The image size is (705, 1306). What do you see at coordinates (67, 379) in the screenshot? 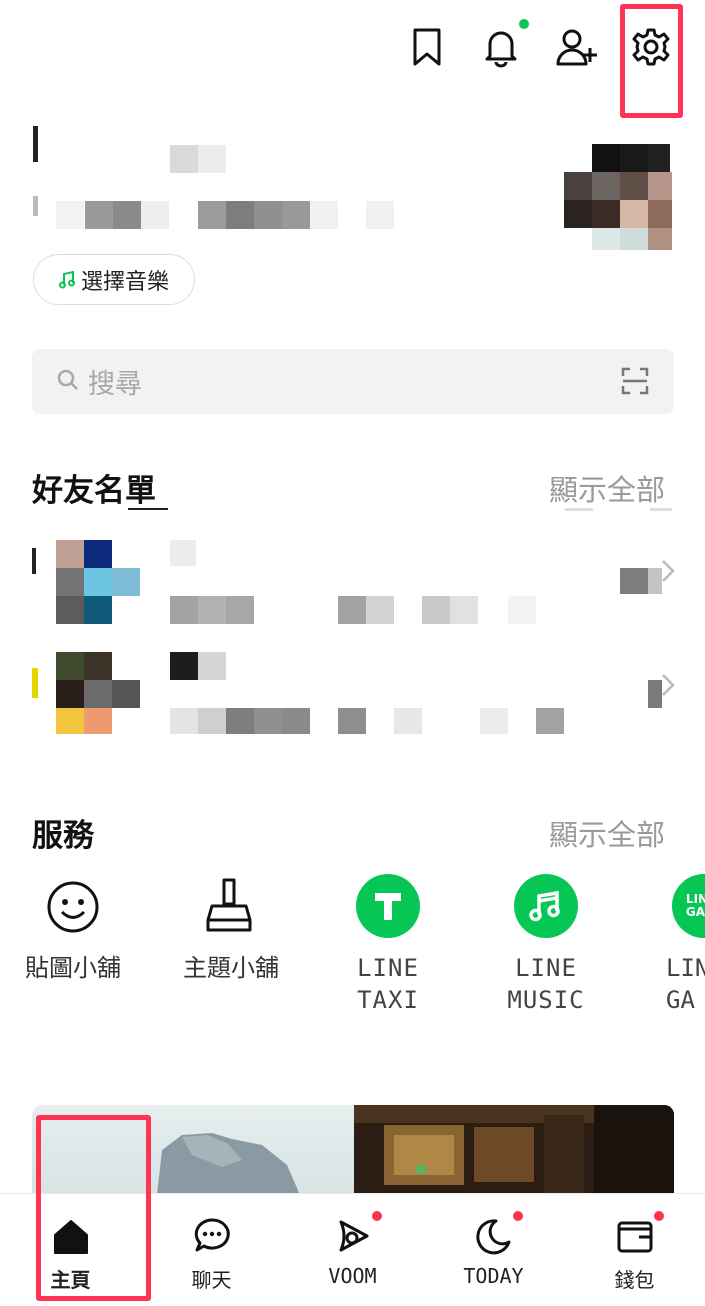
I see `search-icon` at bounding box center [67, 379].